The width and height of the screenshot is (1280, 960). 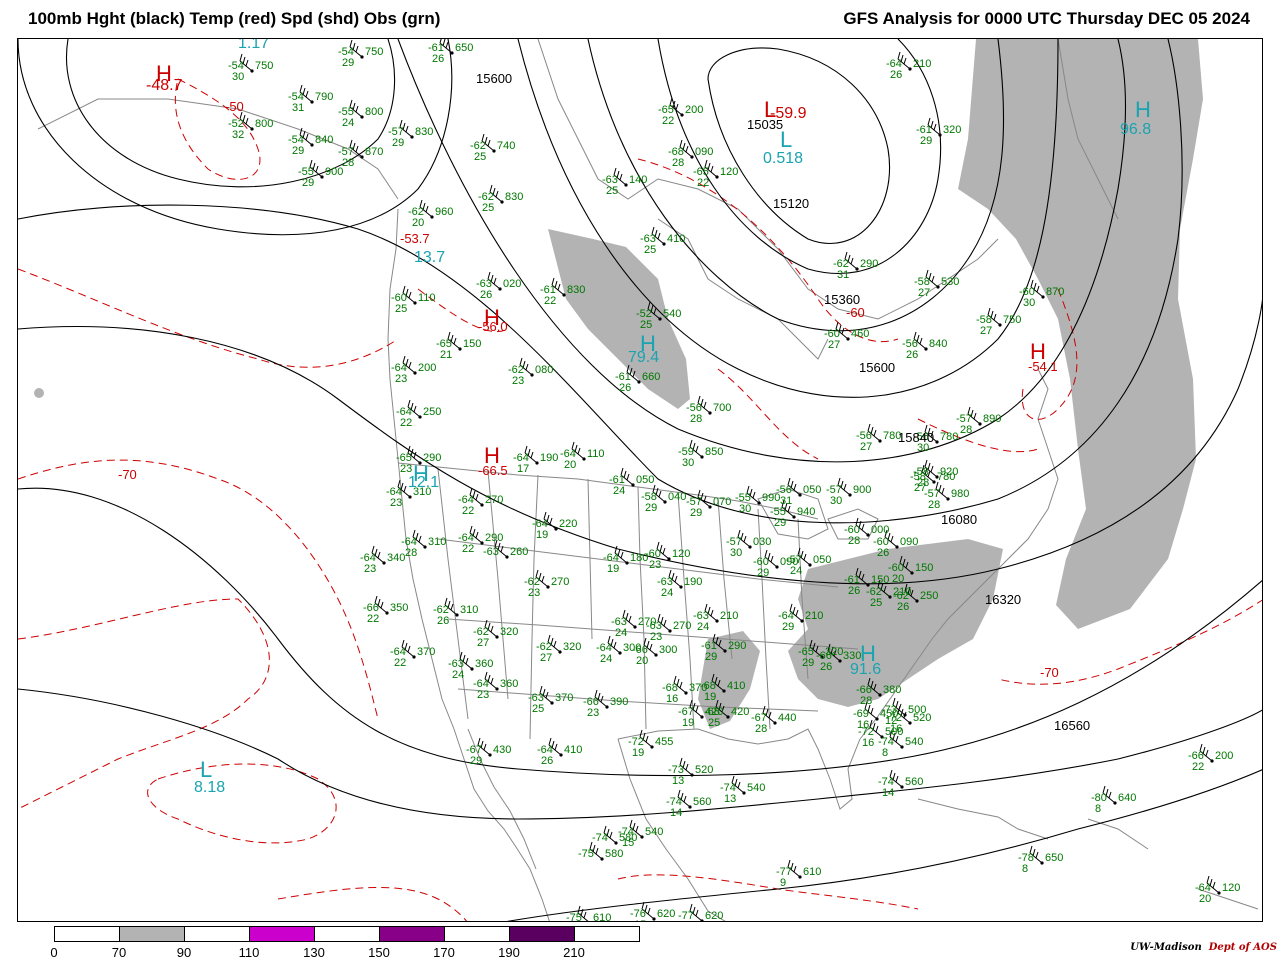 I want to click on station-plot: -63 27023, so click(x=668, y=631).